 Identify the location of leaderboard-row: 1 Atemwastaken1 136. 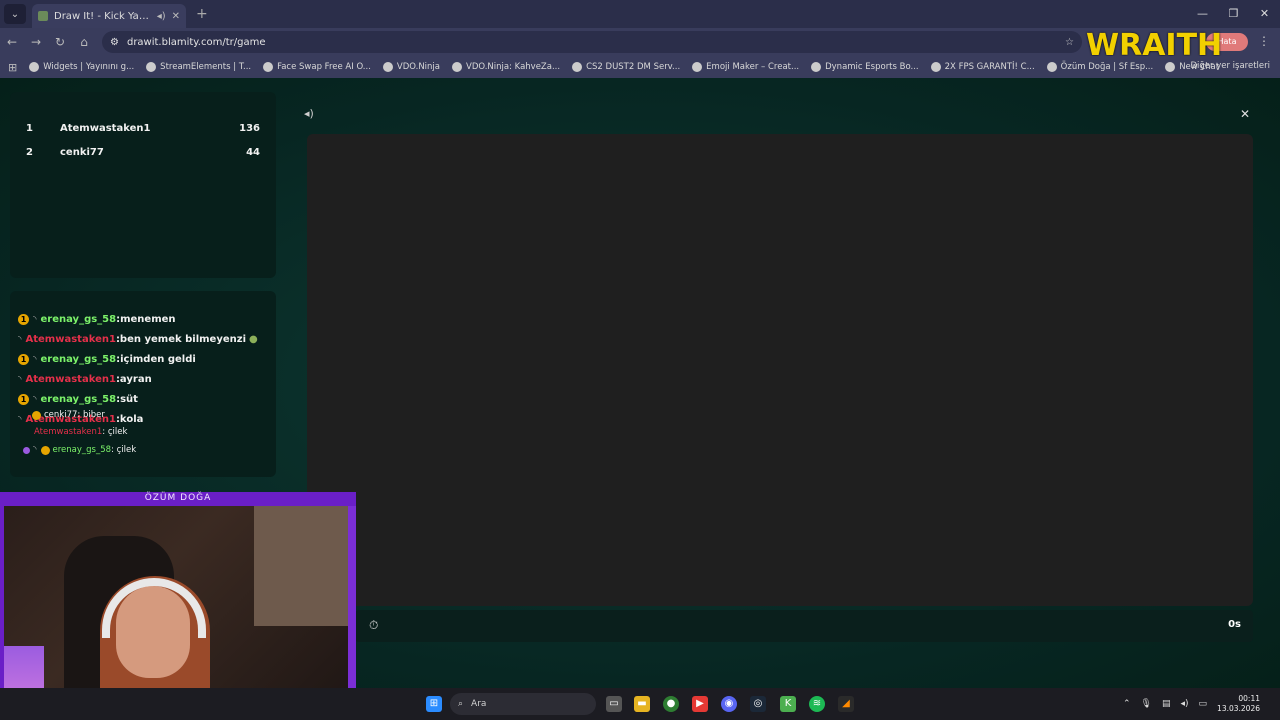
(143, 133).